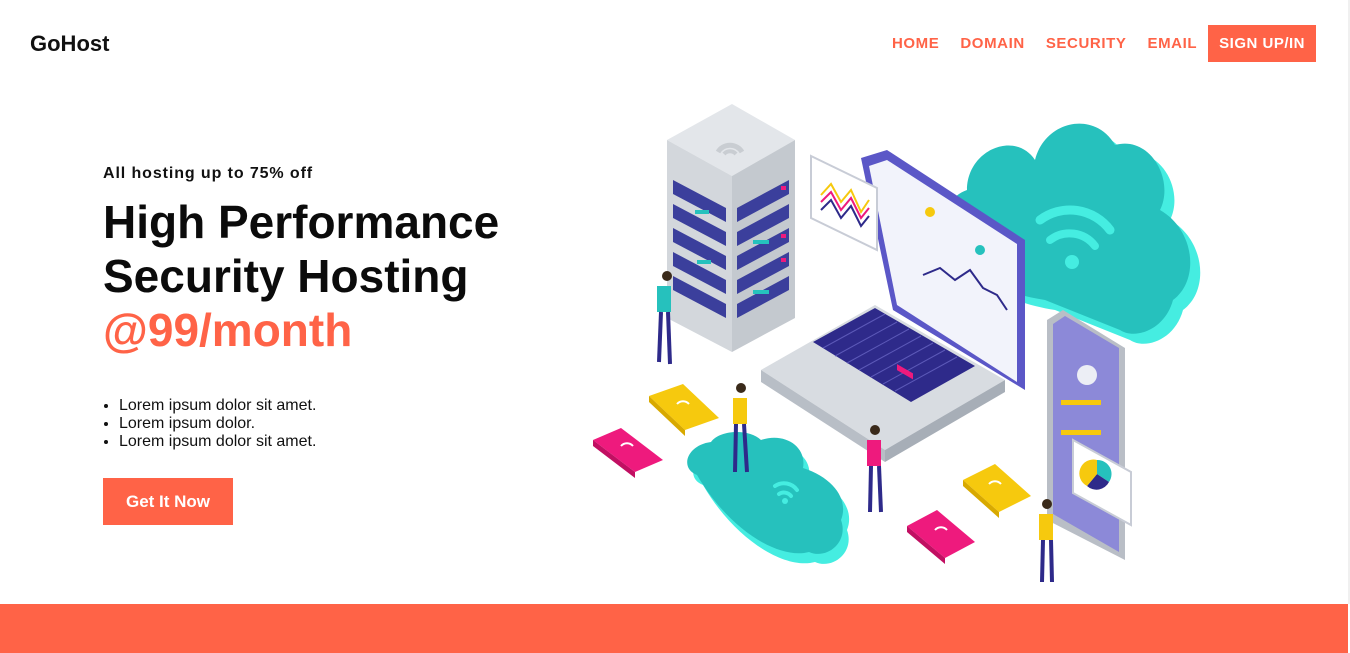 The image size is (1350, 653). I want to click on headline-line-2: Security Hosting, so click(286, 276).